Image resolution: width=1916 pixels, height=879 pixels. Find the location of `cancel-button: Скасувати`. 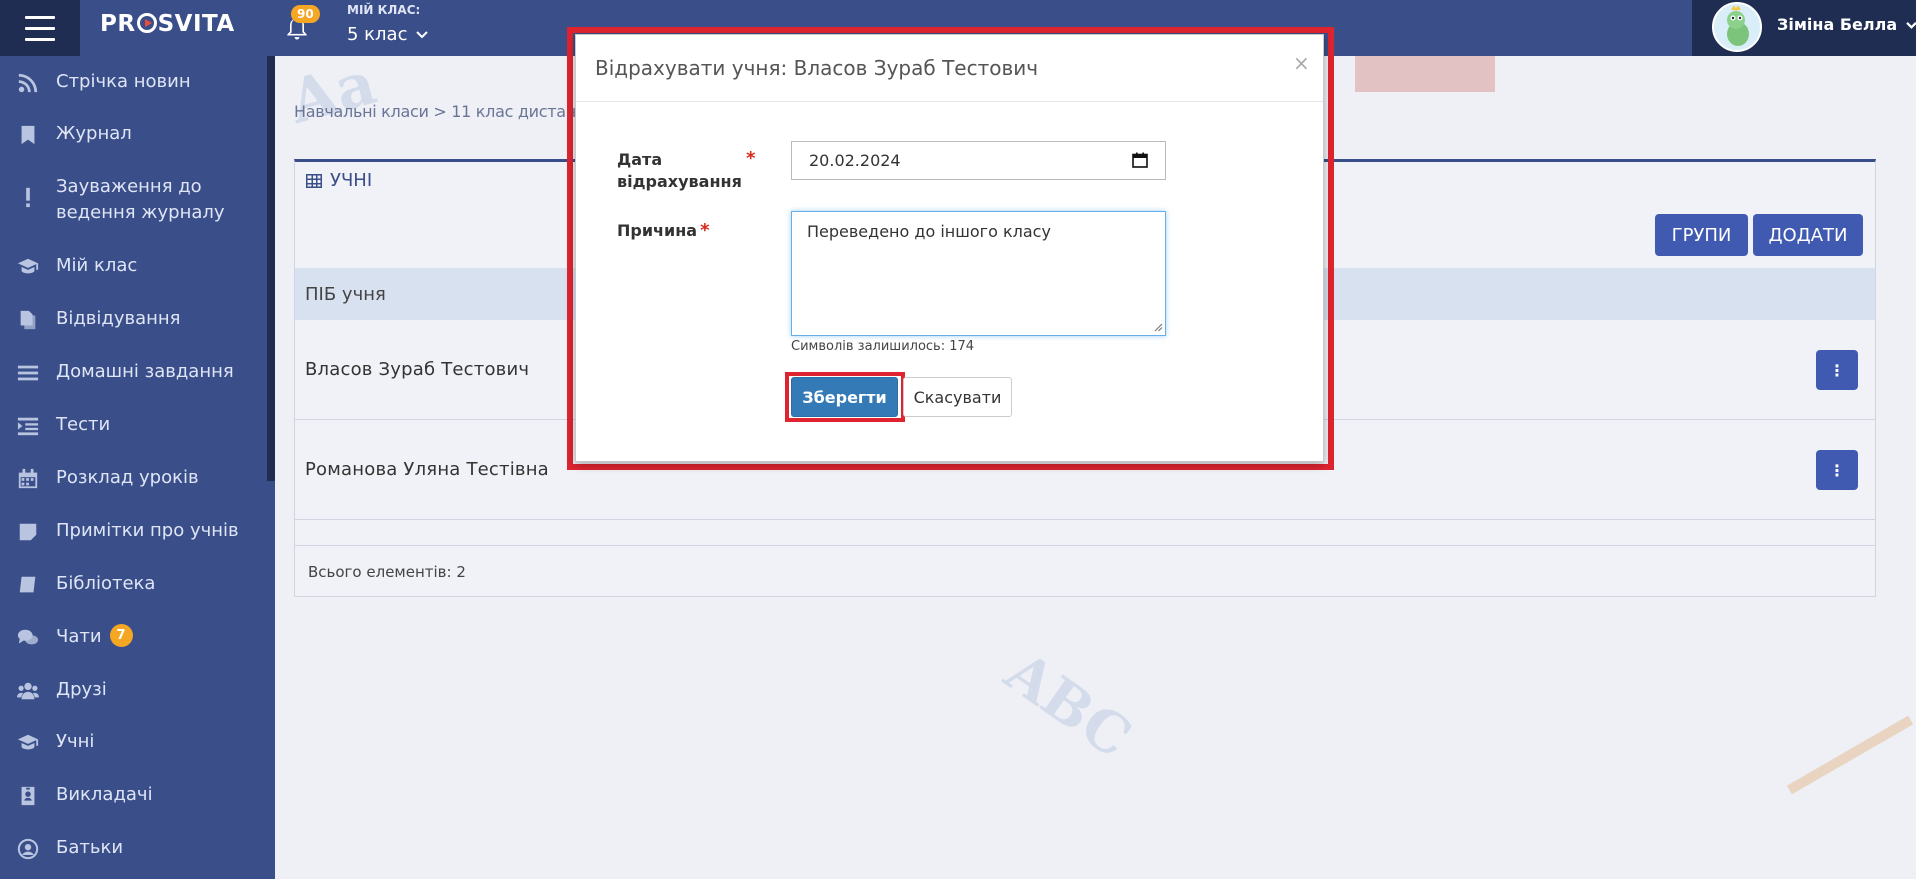

cancel-button: Скасувати is located at coordinates (957, 397).